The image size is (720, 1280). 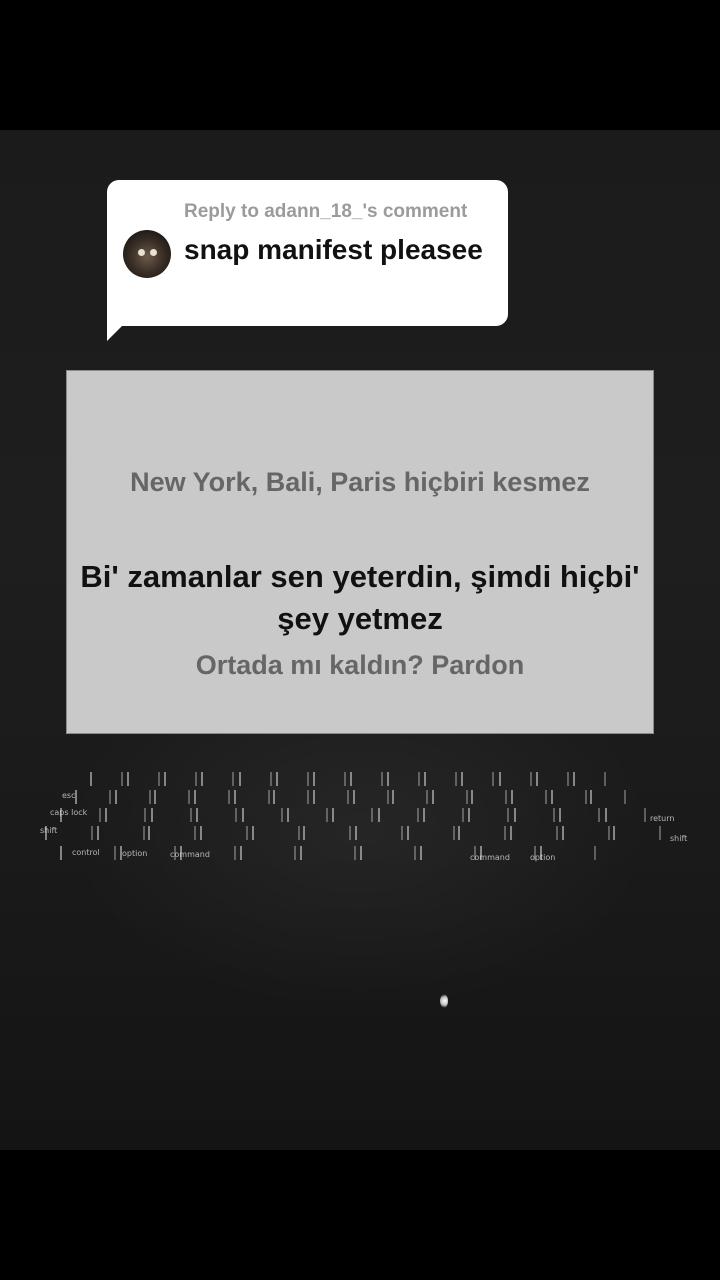 What do you see at coordinates (360, 65) in the screenshot?
I see `letterbox-top` at bounding box center [360, 65].